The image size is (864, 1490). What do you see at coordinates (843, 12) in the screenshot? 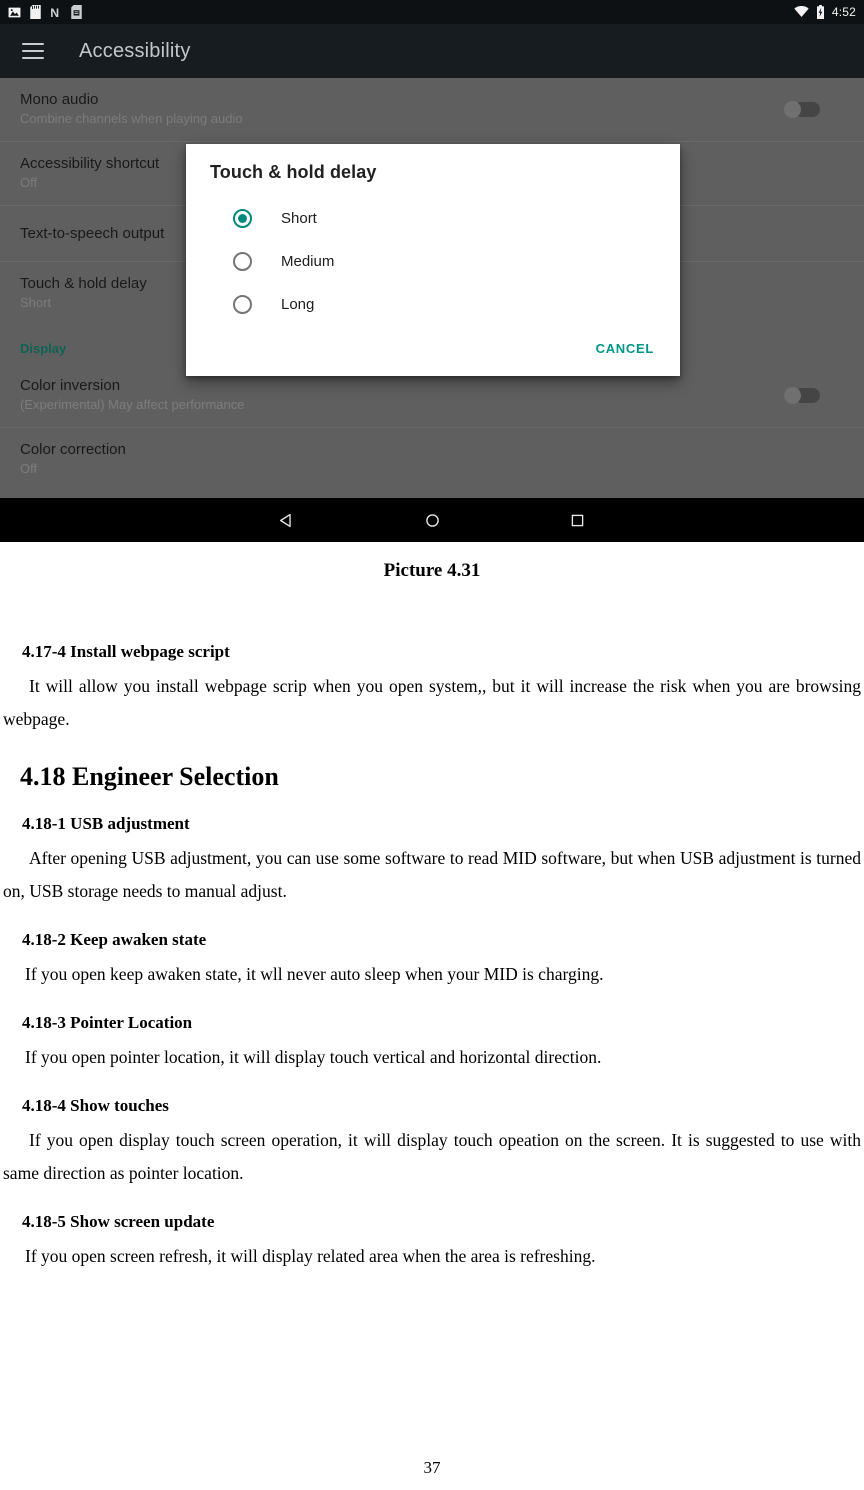
I see `status-bar-clock: 4:52` at bounding box center [843, 12].